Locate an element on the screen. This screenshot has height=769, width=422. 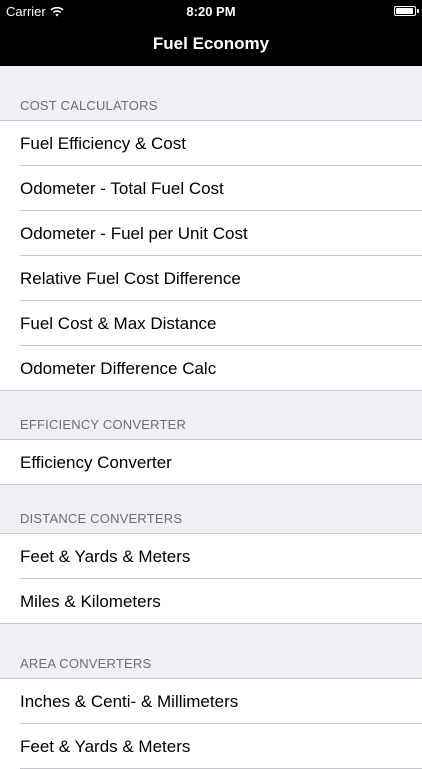
list-item-odometer-total-fuel-cost: Odometer - Total Fuel Cost is located at coordinates (211, 188).